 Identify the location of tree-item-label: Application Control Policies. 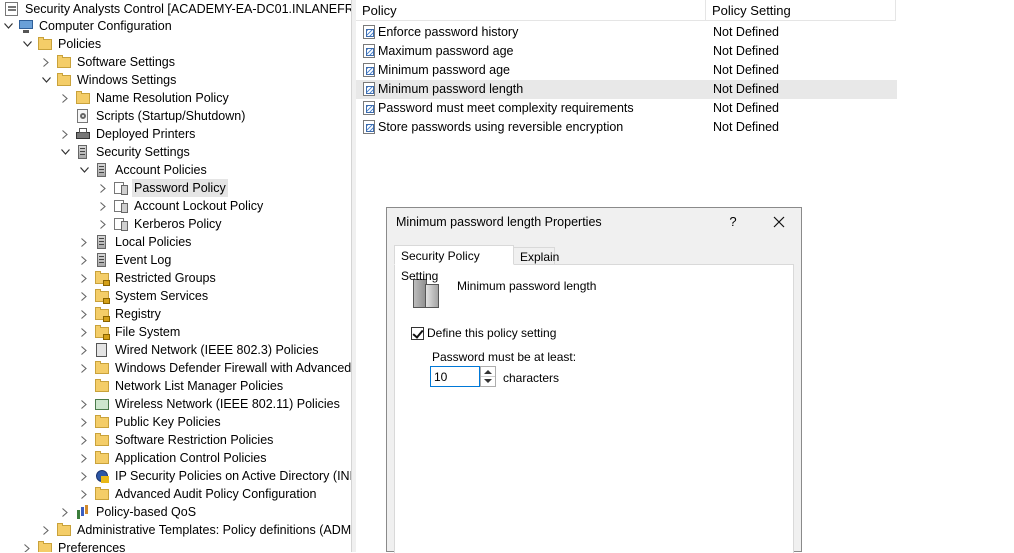
(191, 458).